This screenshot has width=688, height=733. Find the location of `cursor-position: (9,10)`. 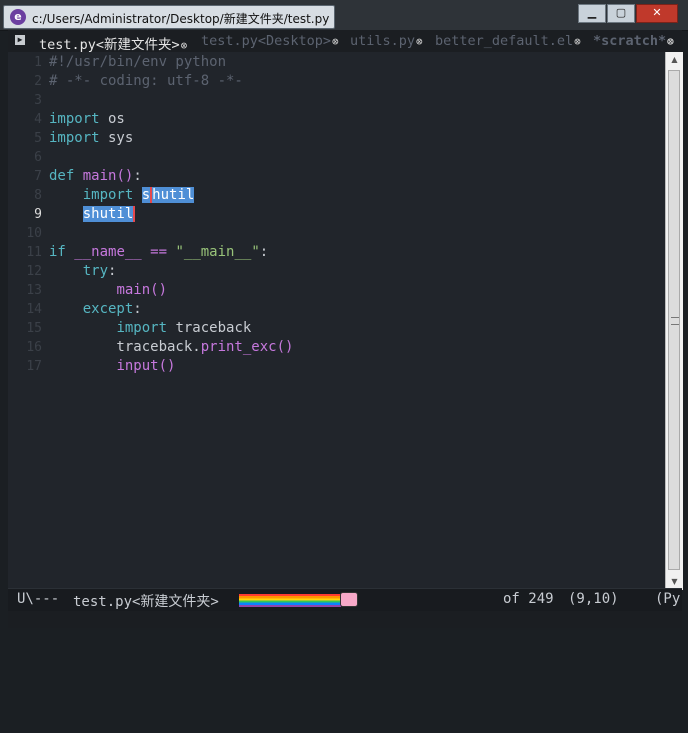

cursor-position: (9,10) is located at coordinates (593, 599).